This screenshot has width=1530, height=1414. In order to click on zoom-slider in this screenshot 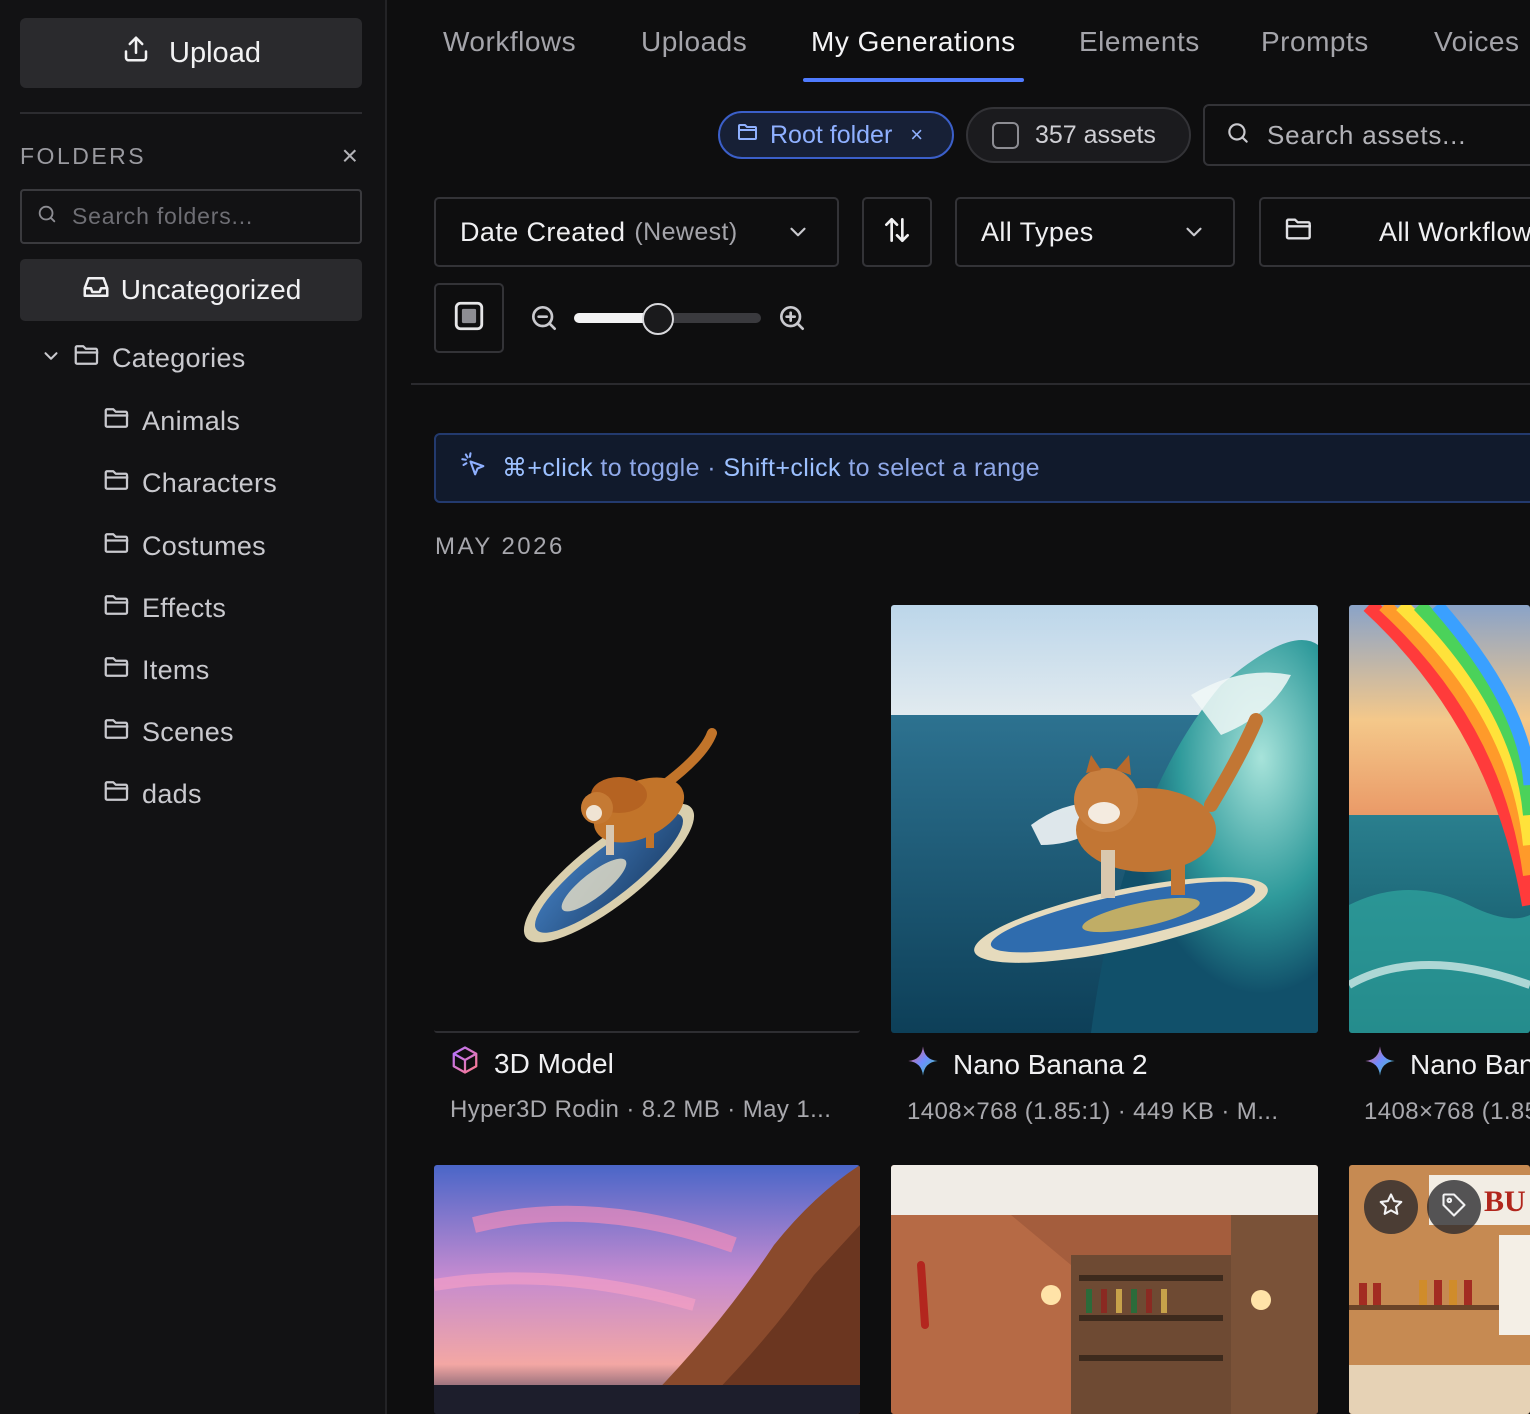, I will do `click(667, 319)`.